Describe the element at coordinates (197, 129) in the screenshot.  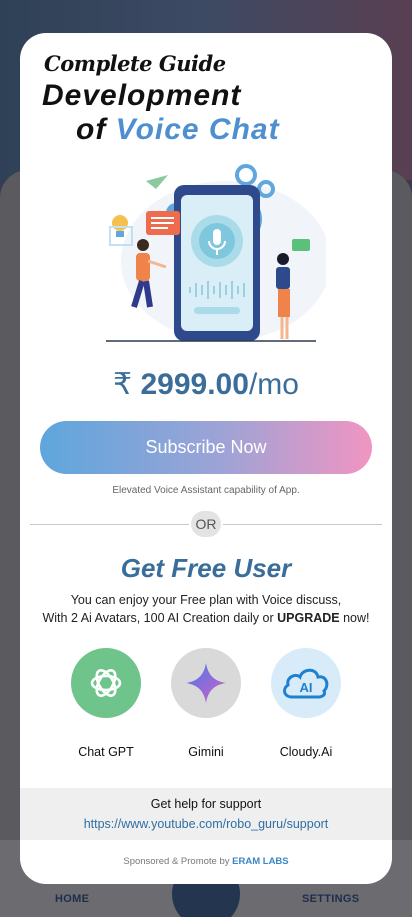
I see `heading-accent: Voice Chat` at that location.